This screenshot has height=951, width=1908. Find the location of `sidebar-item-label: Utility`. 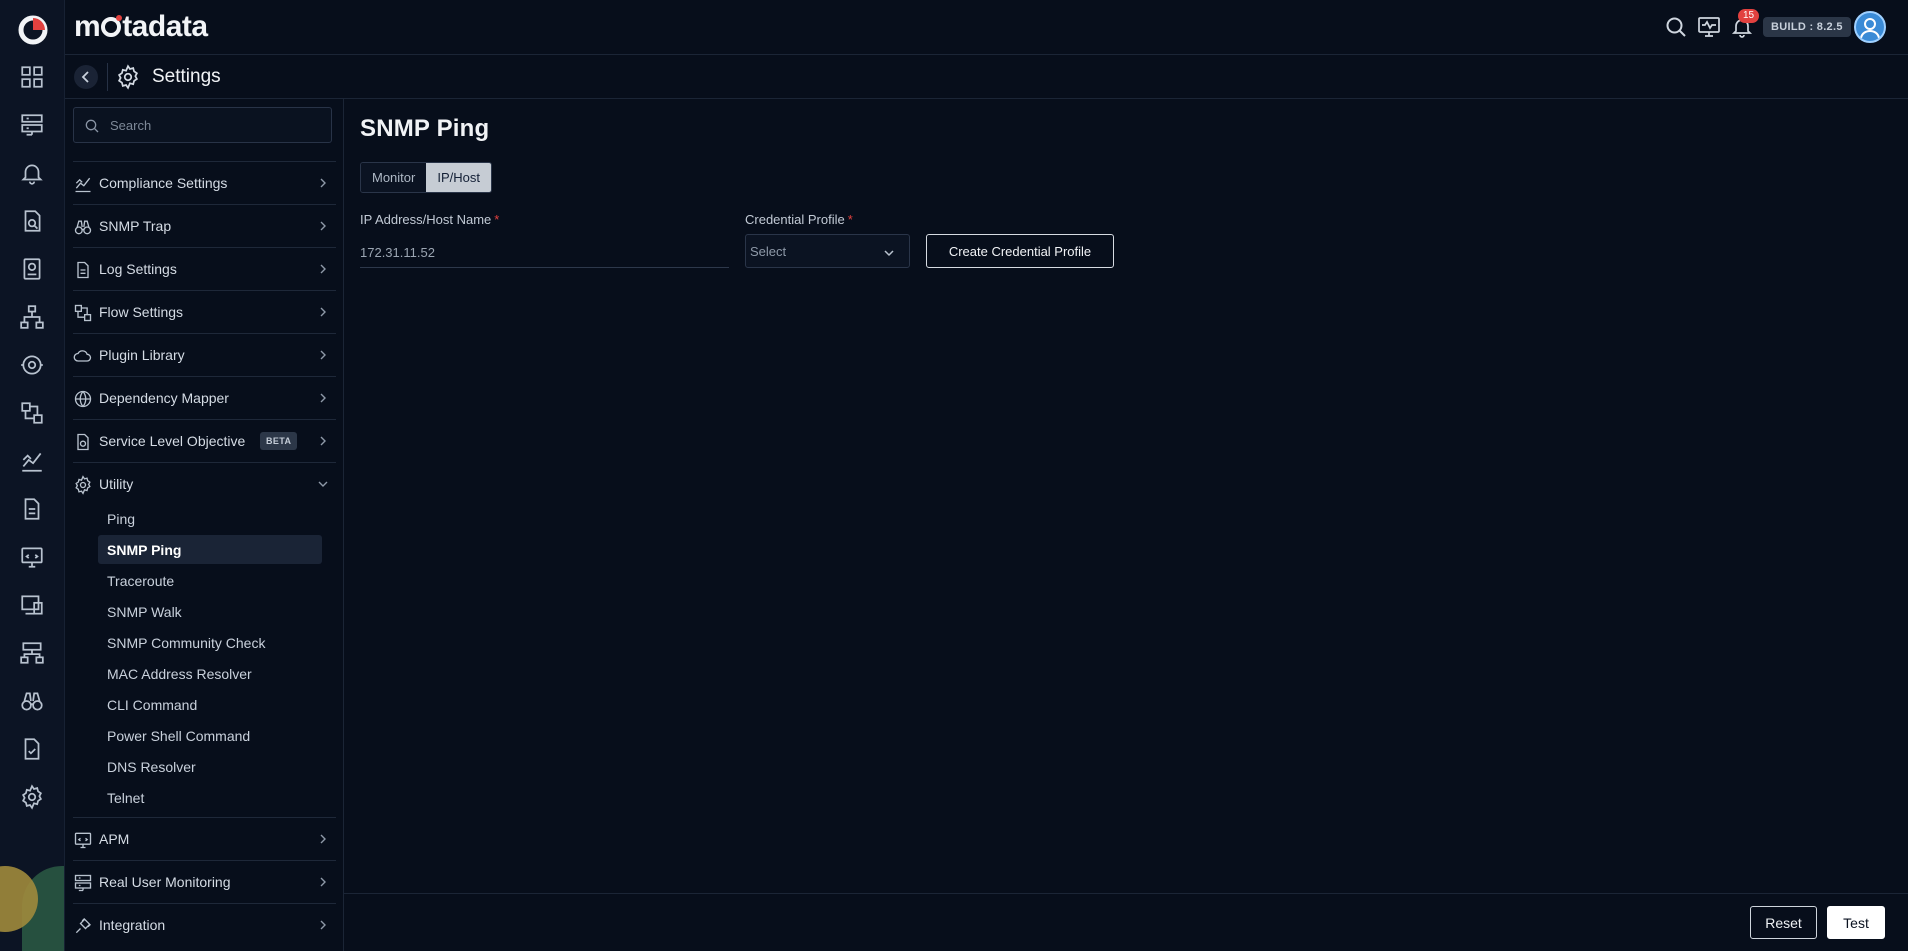

sidebar-item-label: Utility is located at coordinates (116, 484).